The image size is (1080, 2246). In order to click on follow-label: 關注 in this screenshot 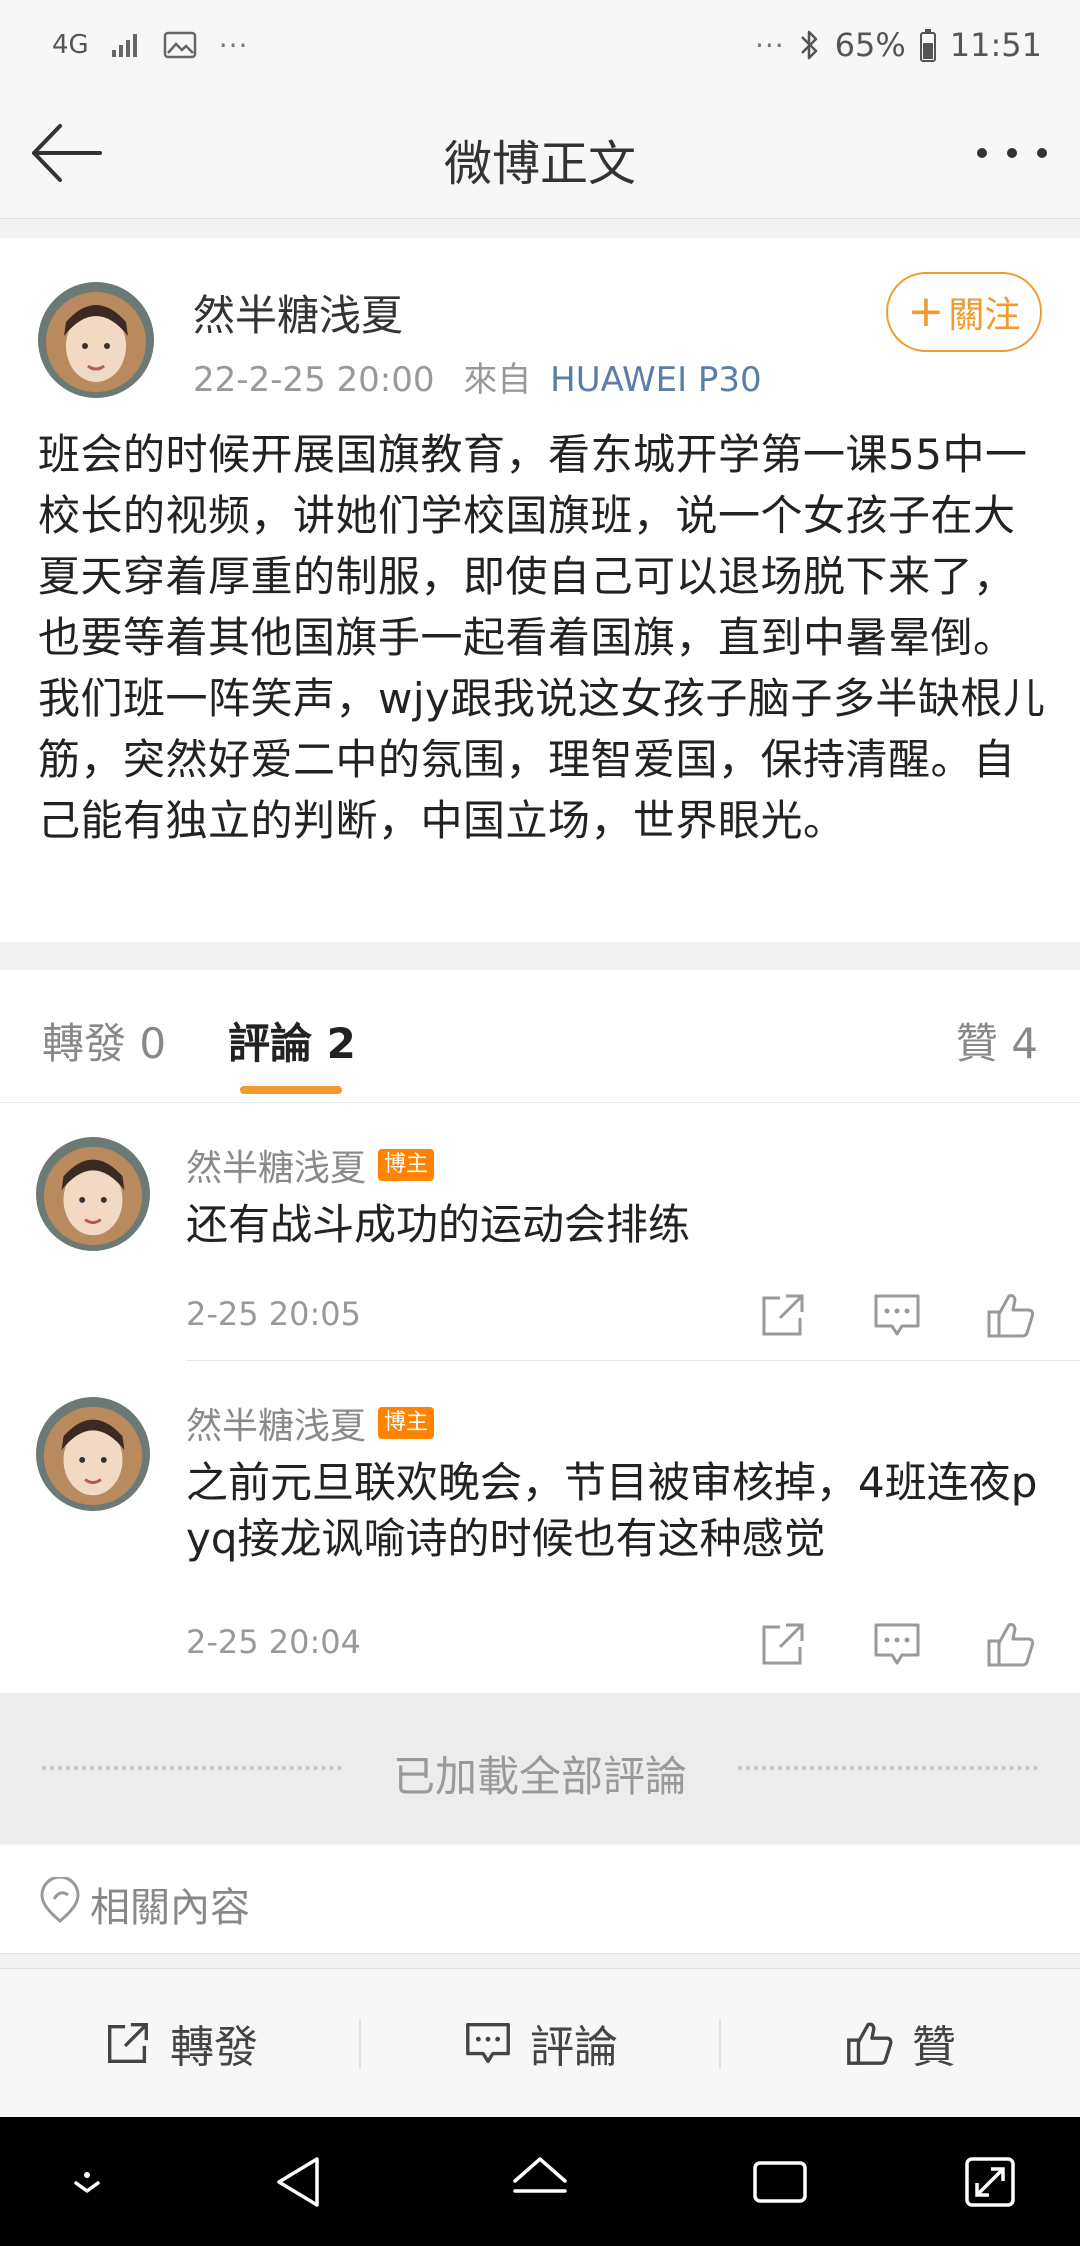, I will do `click(984, 315)`.